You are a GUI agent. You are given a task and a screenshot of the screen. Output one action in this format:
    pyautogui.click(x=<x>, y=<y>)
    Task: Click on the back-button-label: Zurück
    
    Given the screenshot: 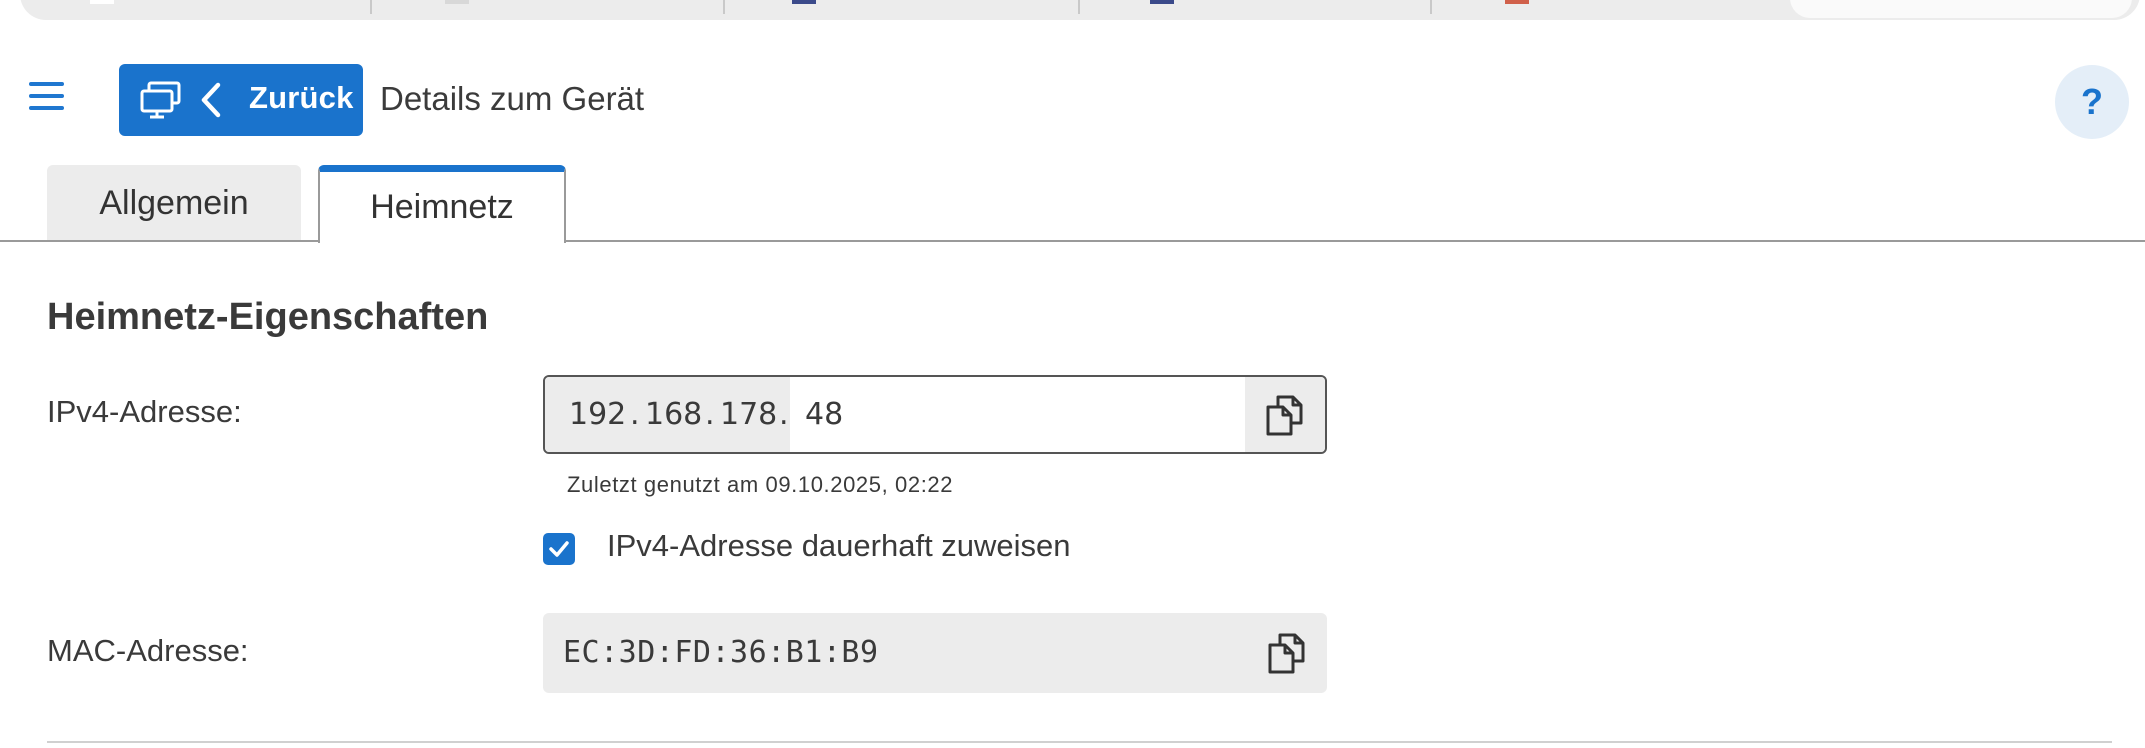 What is the action you would take?
    pyautogui.click(x=301, y=97)
    